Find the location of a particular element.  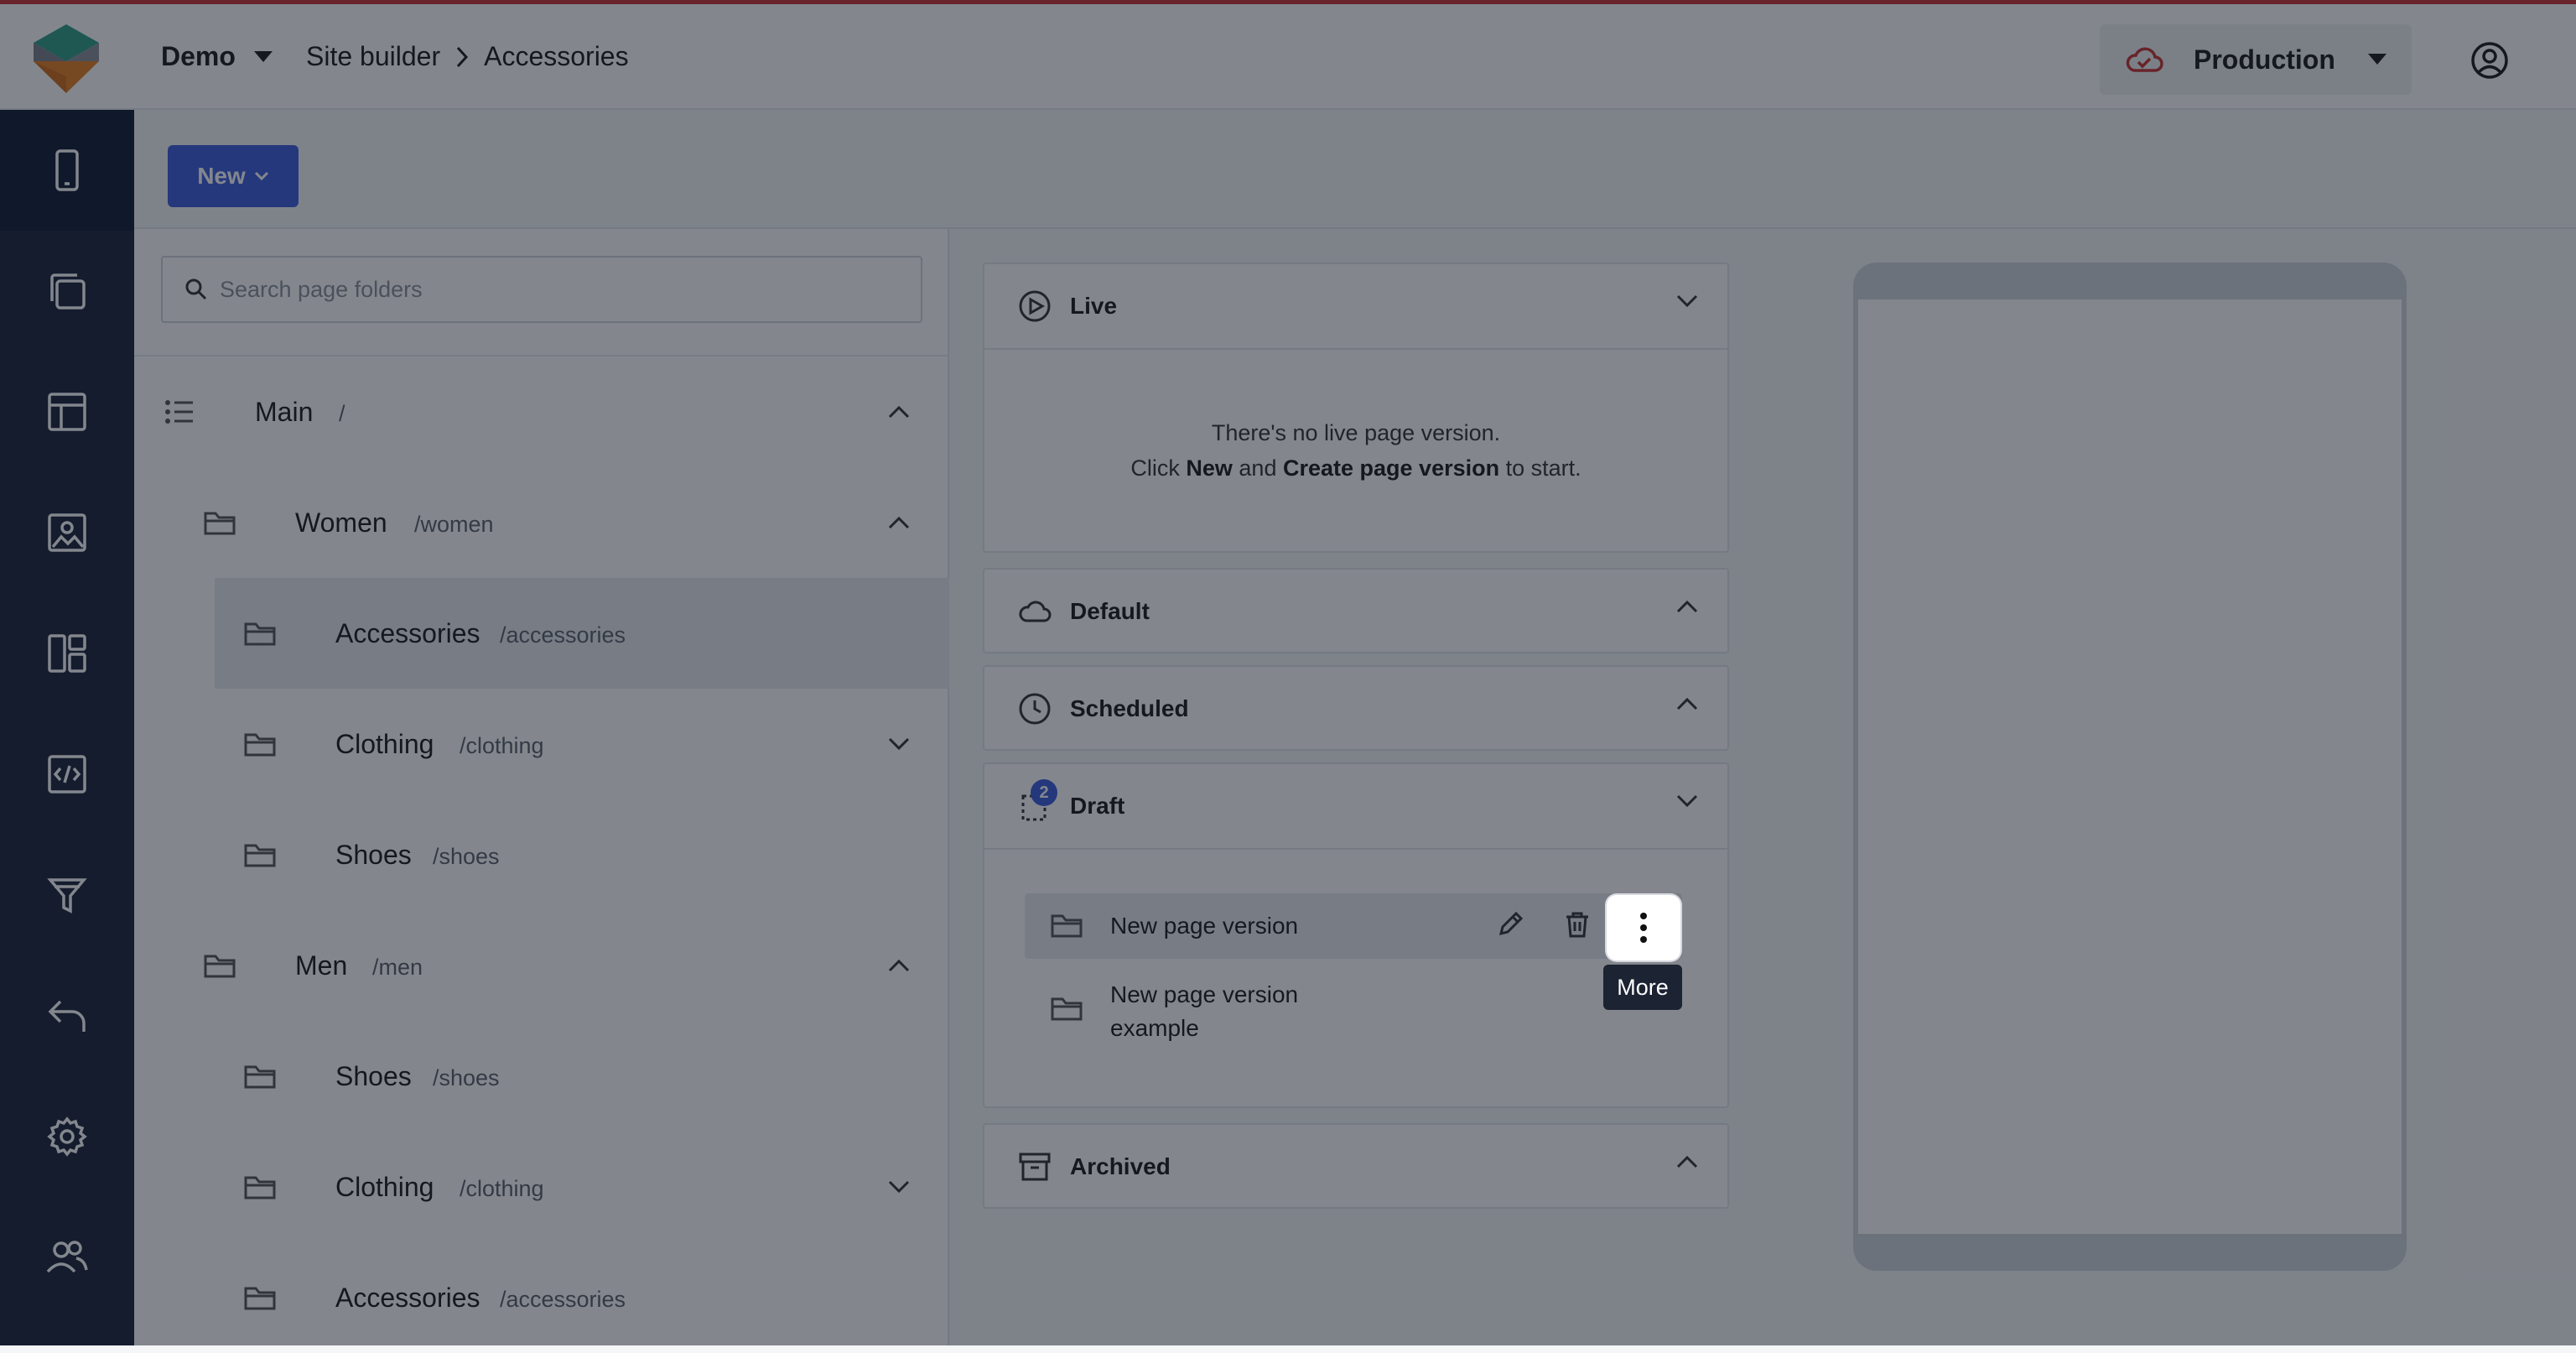

trash-icon is located at coordinates (1577, 925).